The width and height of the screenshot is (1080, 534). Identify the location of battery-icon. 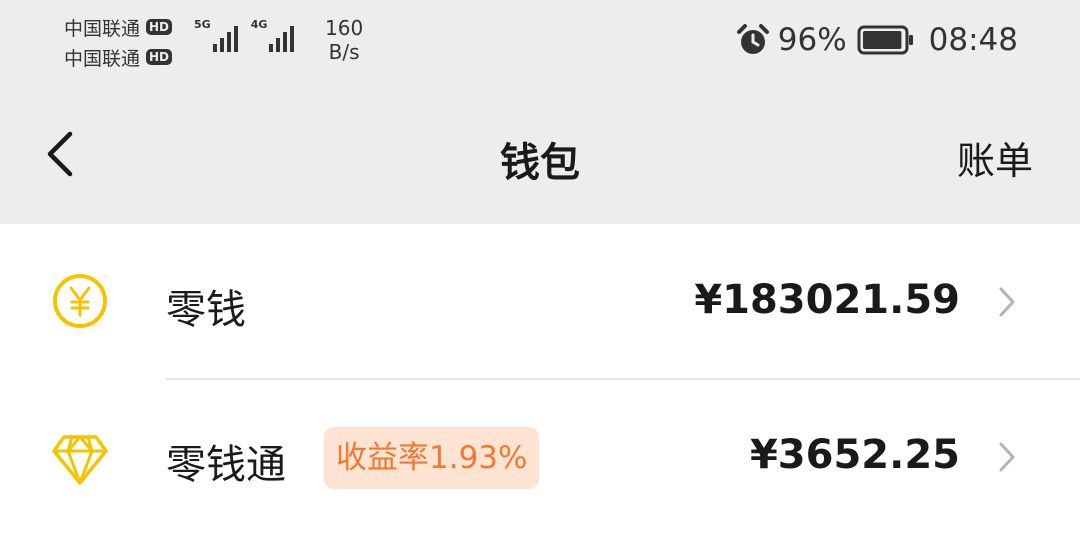
(885, 40).